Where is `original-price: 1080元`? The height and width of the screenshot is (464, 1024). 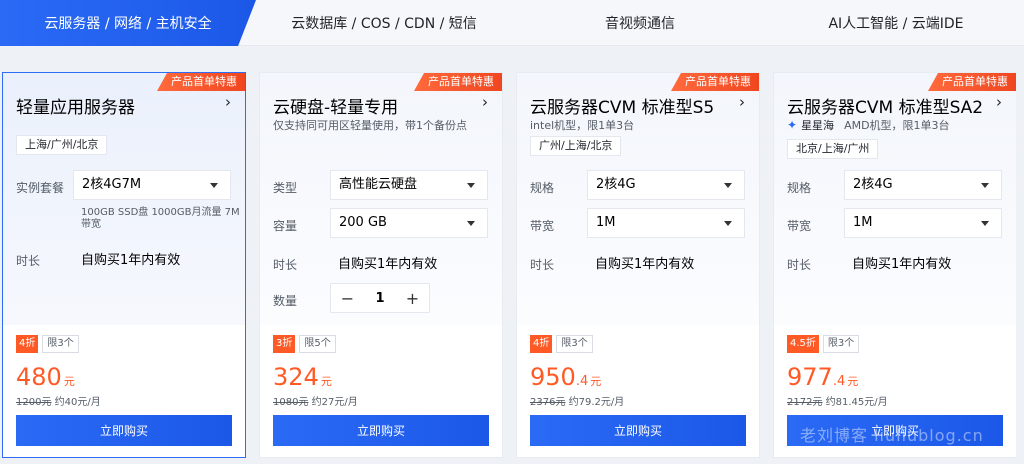
original-price: 1080元 is located at coordinates (291, 402).